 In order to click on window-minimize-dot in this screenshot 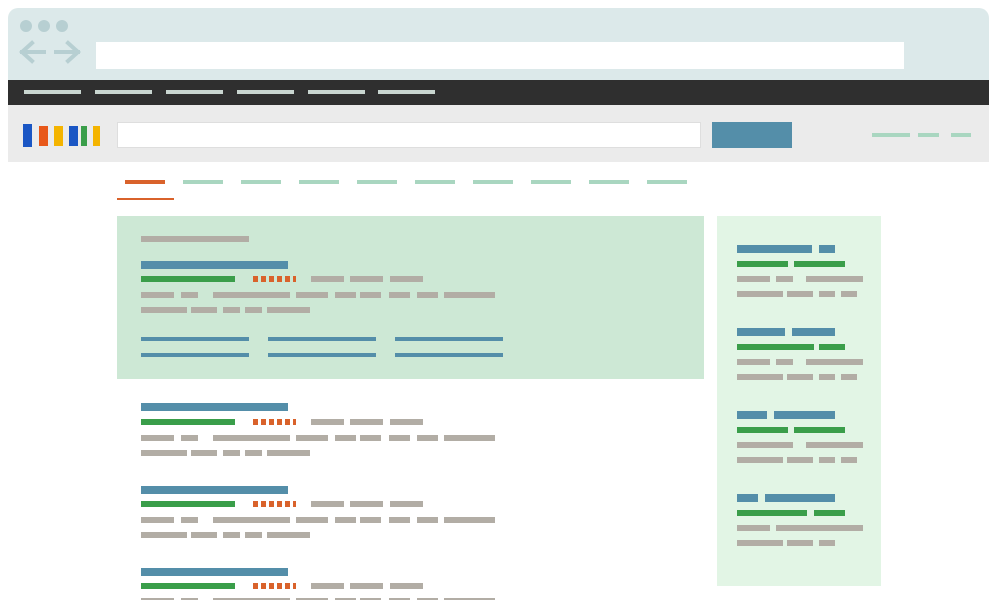, I will do `click(44, 26)`.